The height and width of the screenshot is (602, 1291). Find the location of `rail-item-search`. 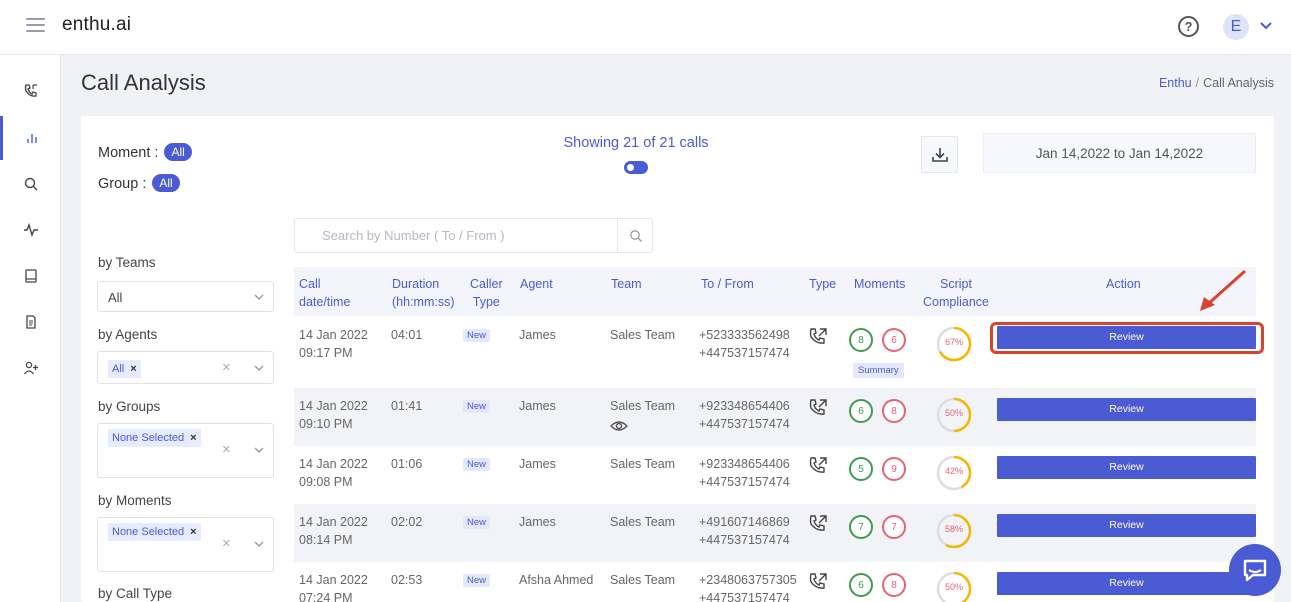

rail-item-search is located at coordinates (30, 184).